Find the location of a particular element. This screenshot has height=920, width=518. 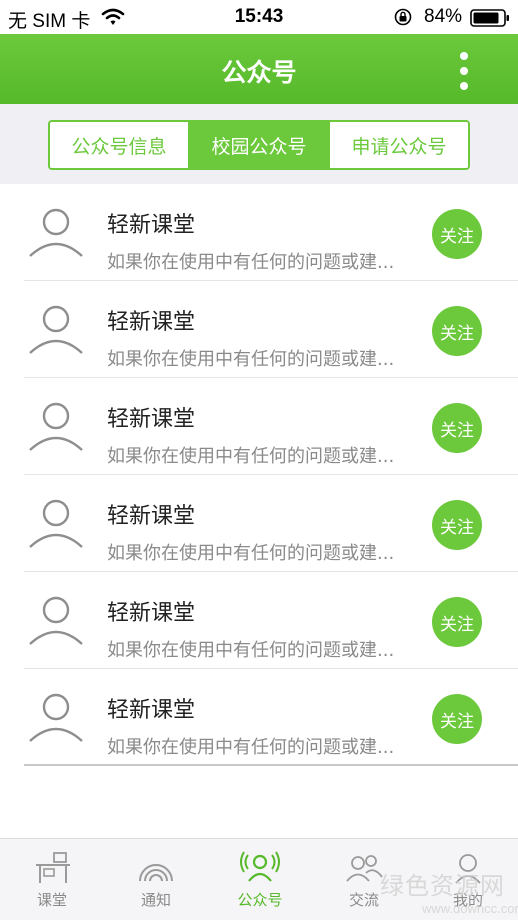

segment-tabs: 公众号信息 校园公众号 申请公众号 is located at coordinates (259, 145).